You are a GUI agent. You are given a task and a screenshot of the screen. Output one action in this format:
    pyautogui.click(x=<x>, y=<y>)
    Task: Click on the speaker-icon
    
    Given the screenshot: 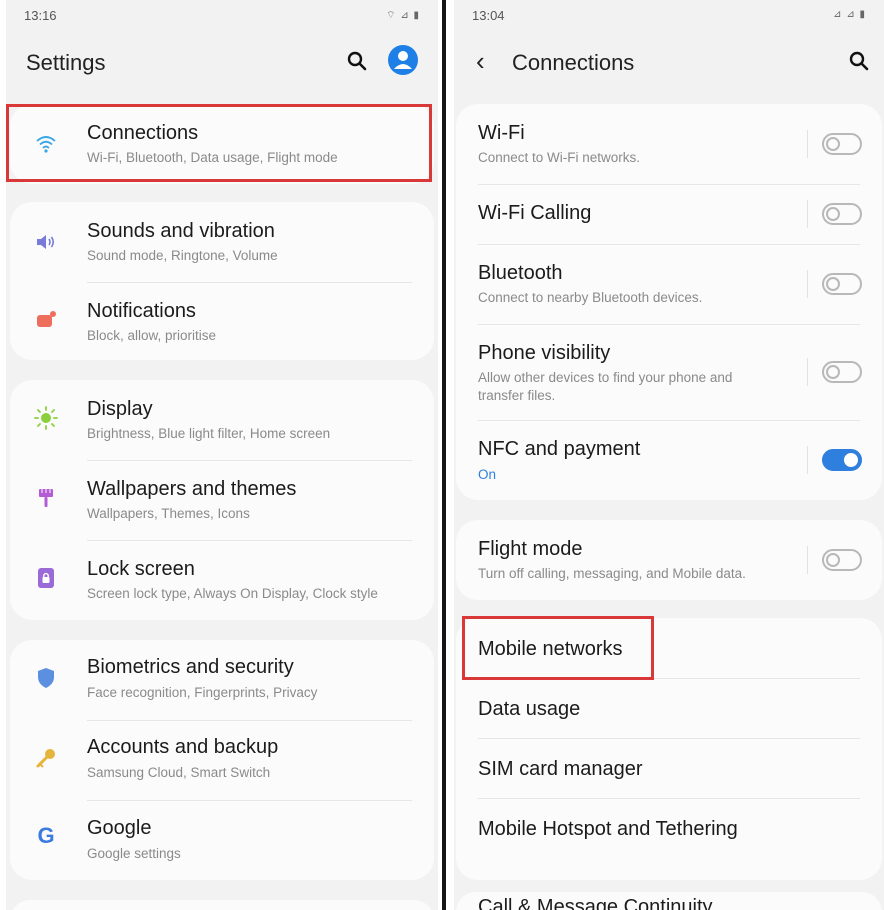 What is the action you would take?
    pyautogui.click(x=46, y=242)
    